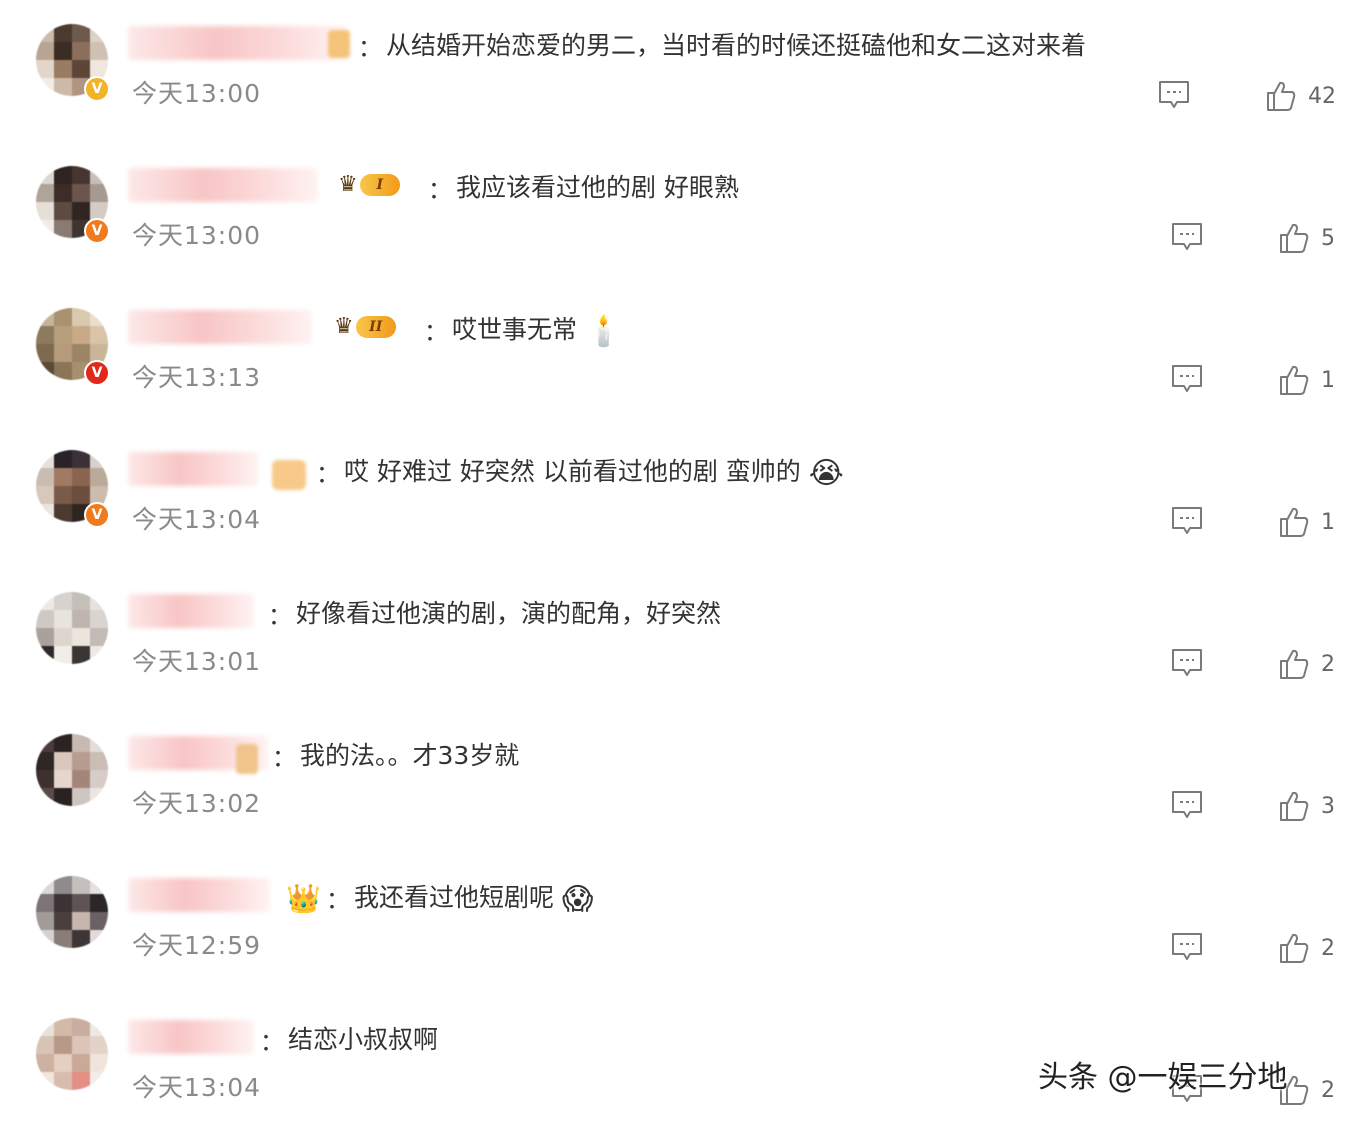 The height and width of the screenshot is (1136, 1352). What do you see at coordinates (597, 187) in the screenshot?
I see `comment-text: 我应该看过他的剧 好眼熟` at bounding box center [597, 187].